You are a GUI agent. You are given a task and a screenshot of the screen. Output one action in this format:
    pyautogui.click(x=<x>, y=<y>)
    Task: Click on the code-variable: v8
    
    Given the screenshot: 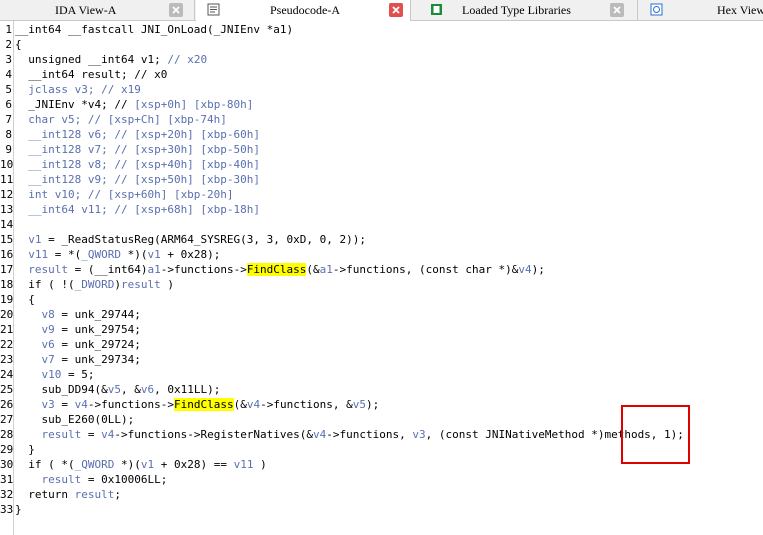 What is the action you would take?
    pyautogui.click(x=35, y=314)
    